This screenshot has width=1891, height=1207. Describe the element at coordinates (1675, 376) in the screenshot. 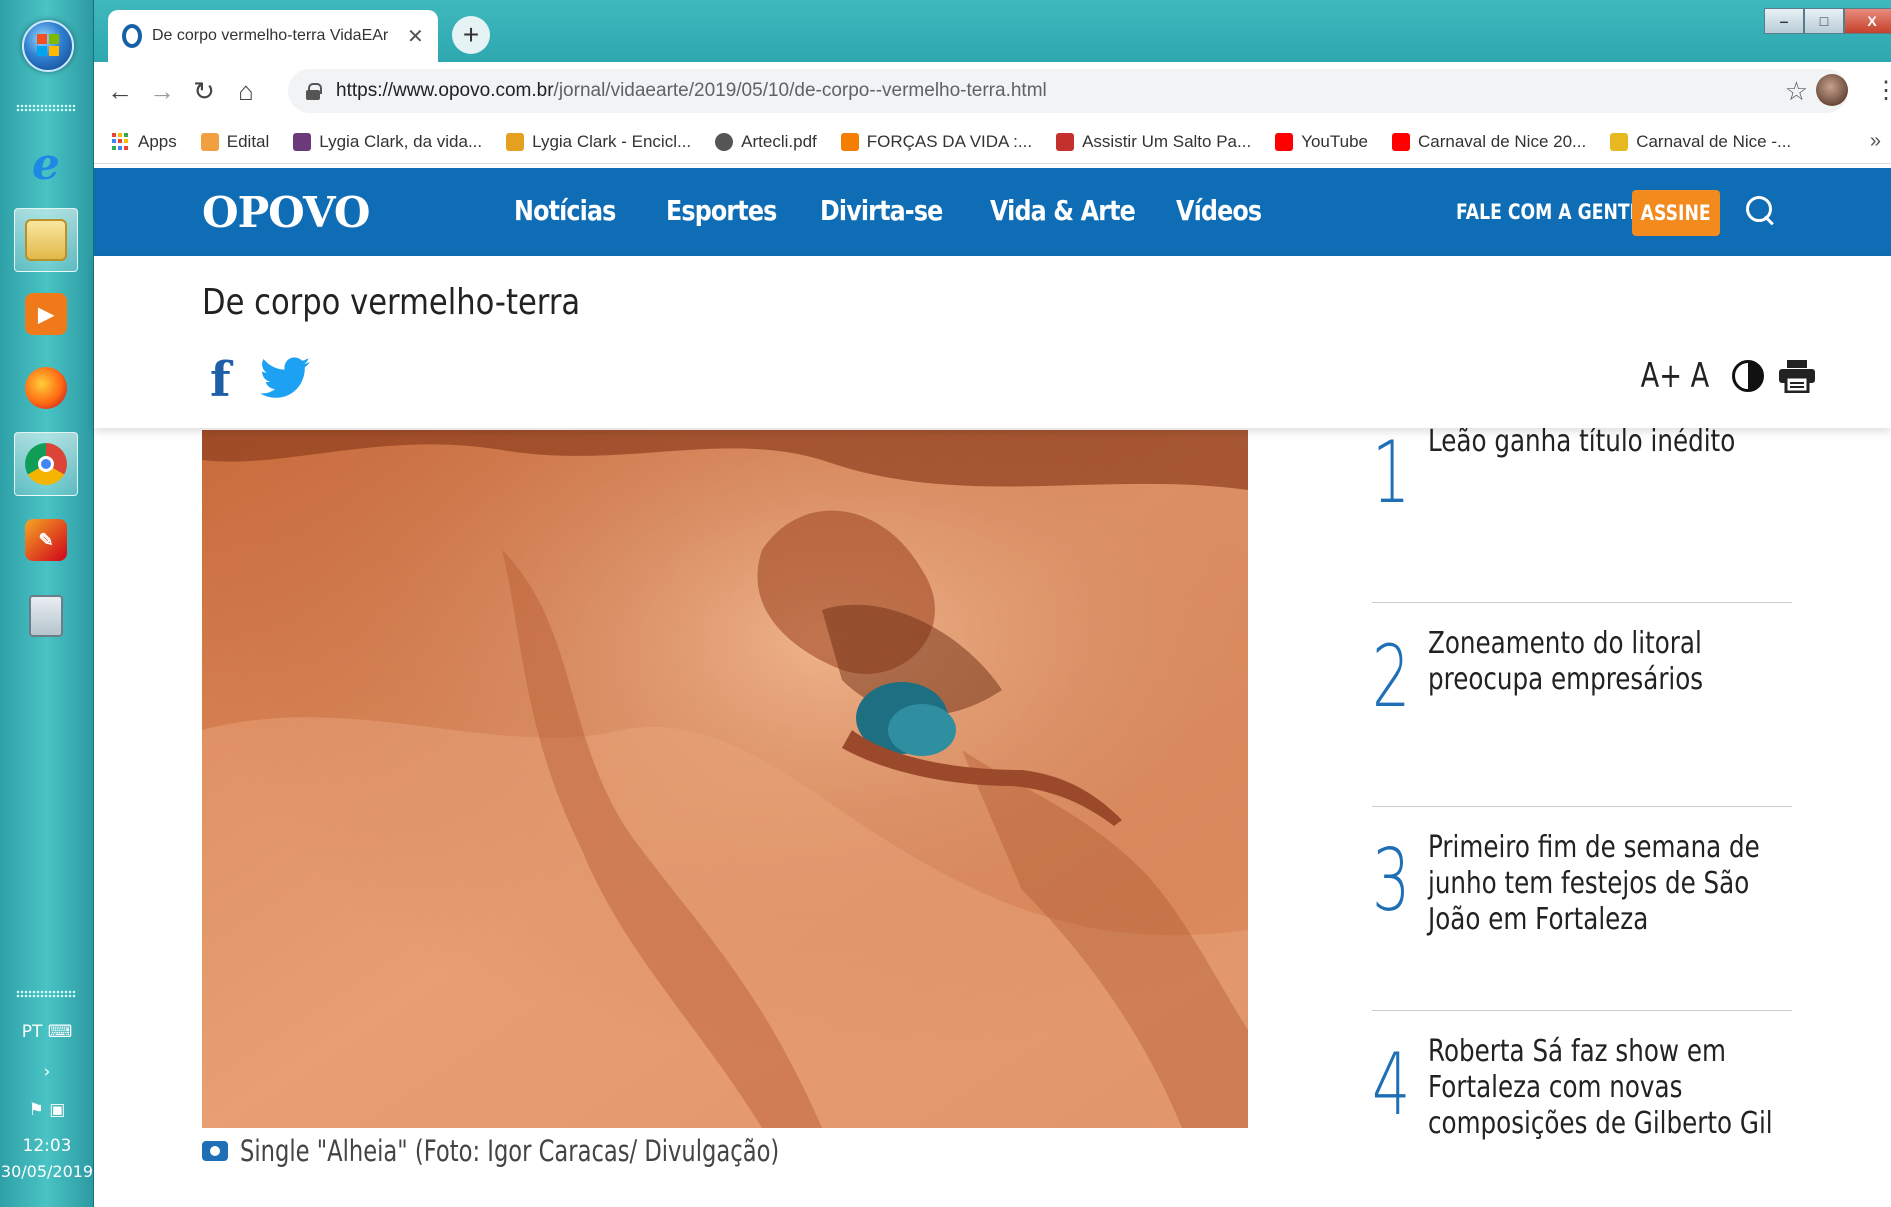

I see `font-increase-button: A+ A` at that location.